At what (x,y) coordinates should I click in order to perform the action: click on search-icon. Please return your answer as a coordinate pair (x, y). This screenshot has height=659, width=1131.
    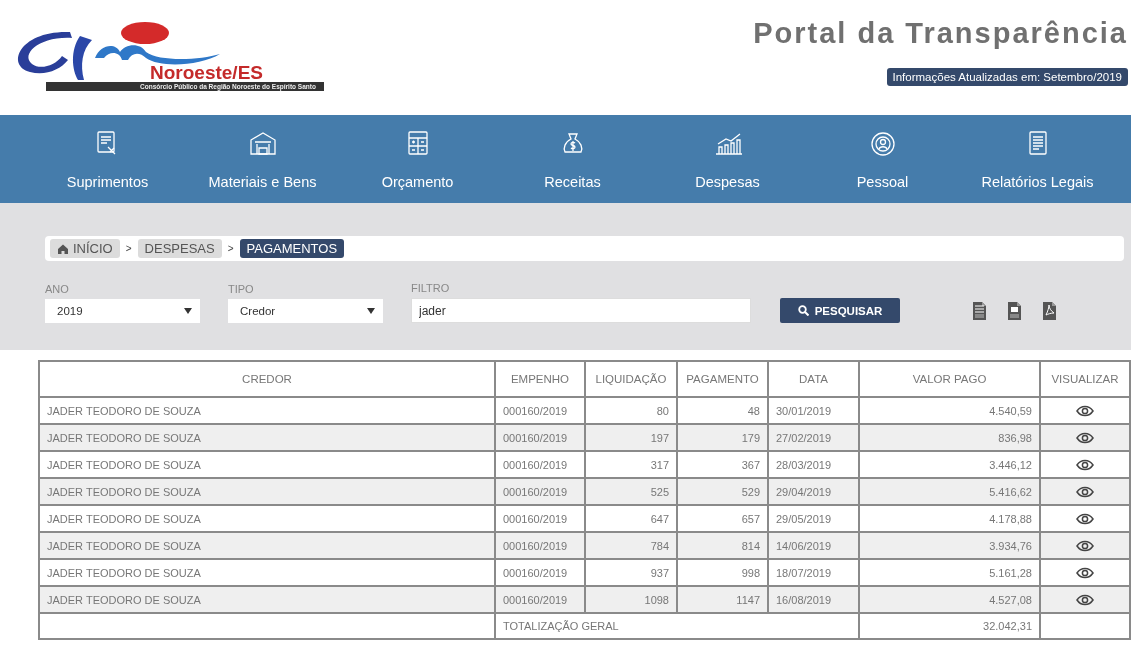
    Looking at the image, I should click on (803, 310).